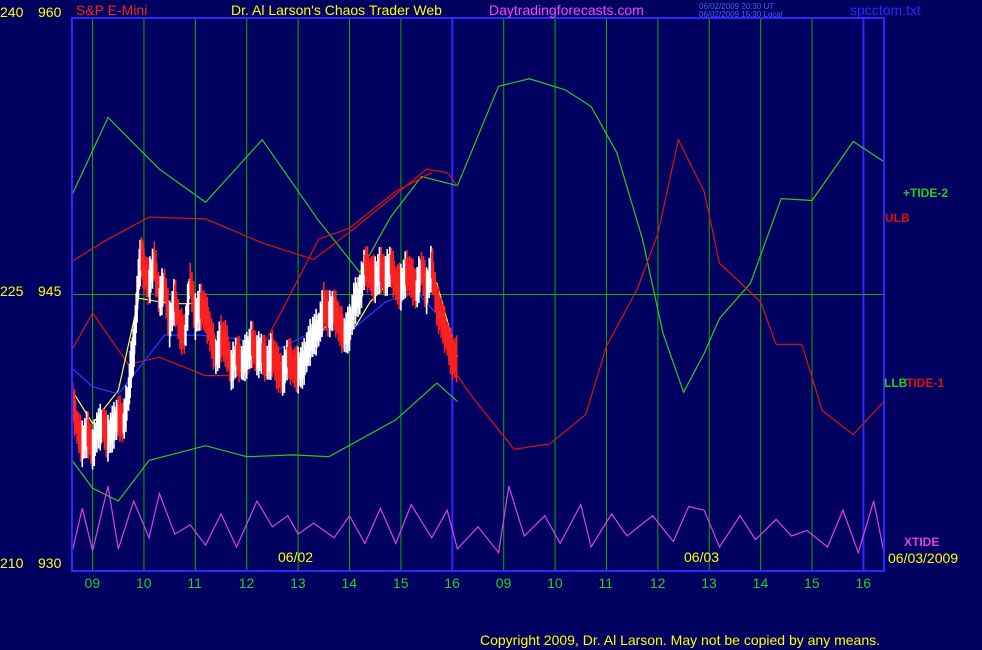 This screenshot has width=982, height=650. What do you see at coordinates (12, 563) in the screenshot?
I see `axis-outer-label-bottom: 210` at bounding box center [12, 563].